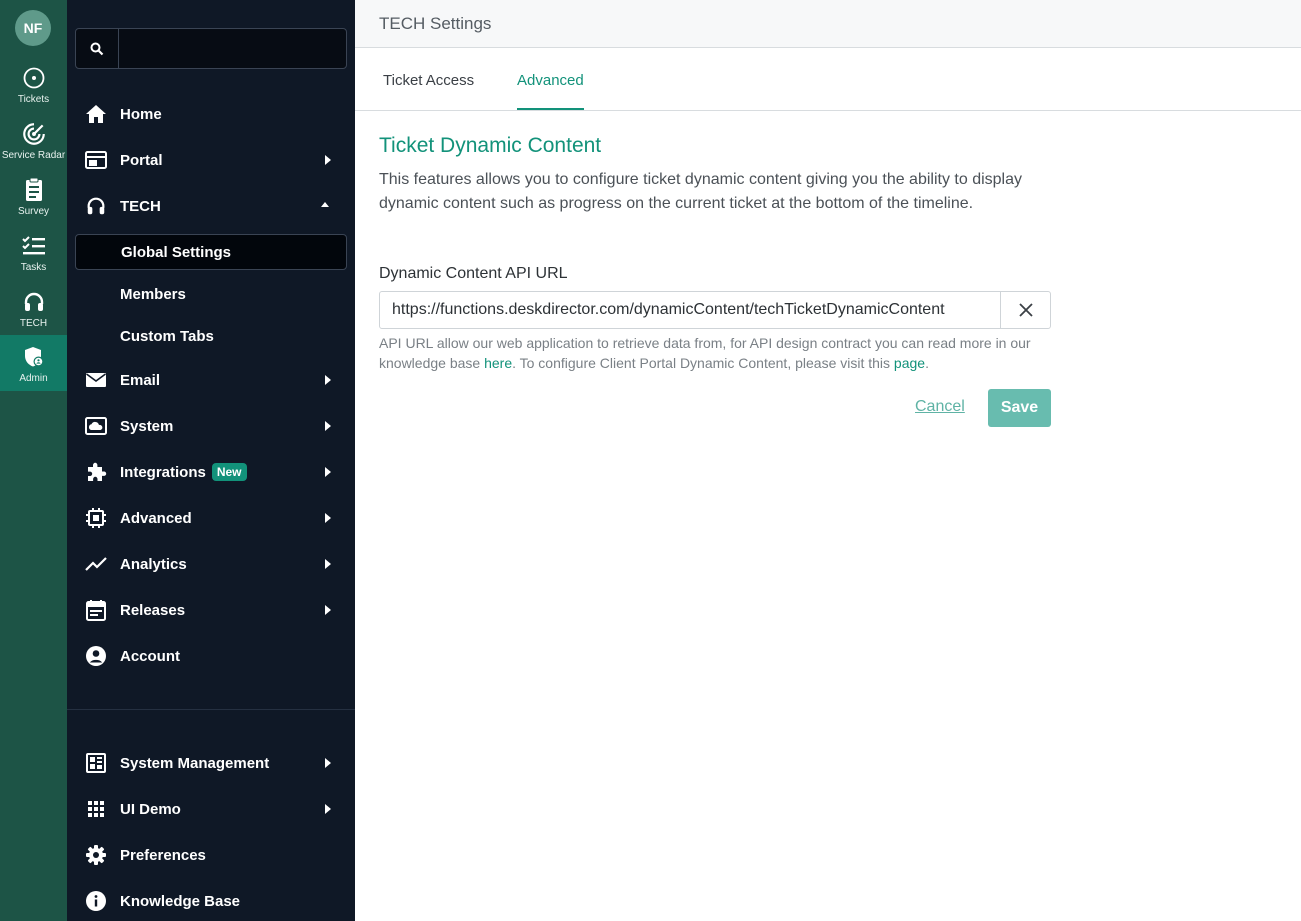 The image size is (1301, 921). I want to click on nav-sub-custom-tabs: Custom Tabs, so click(211, 336).